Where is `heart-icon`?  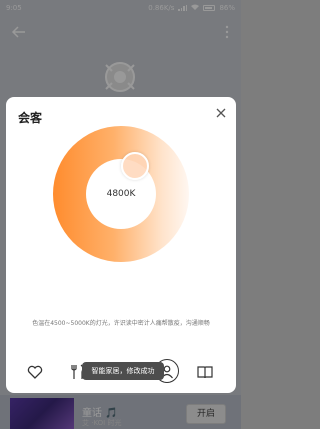 heart-icon is located at coordinates (35, 372).